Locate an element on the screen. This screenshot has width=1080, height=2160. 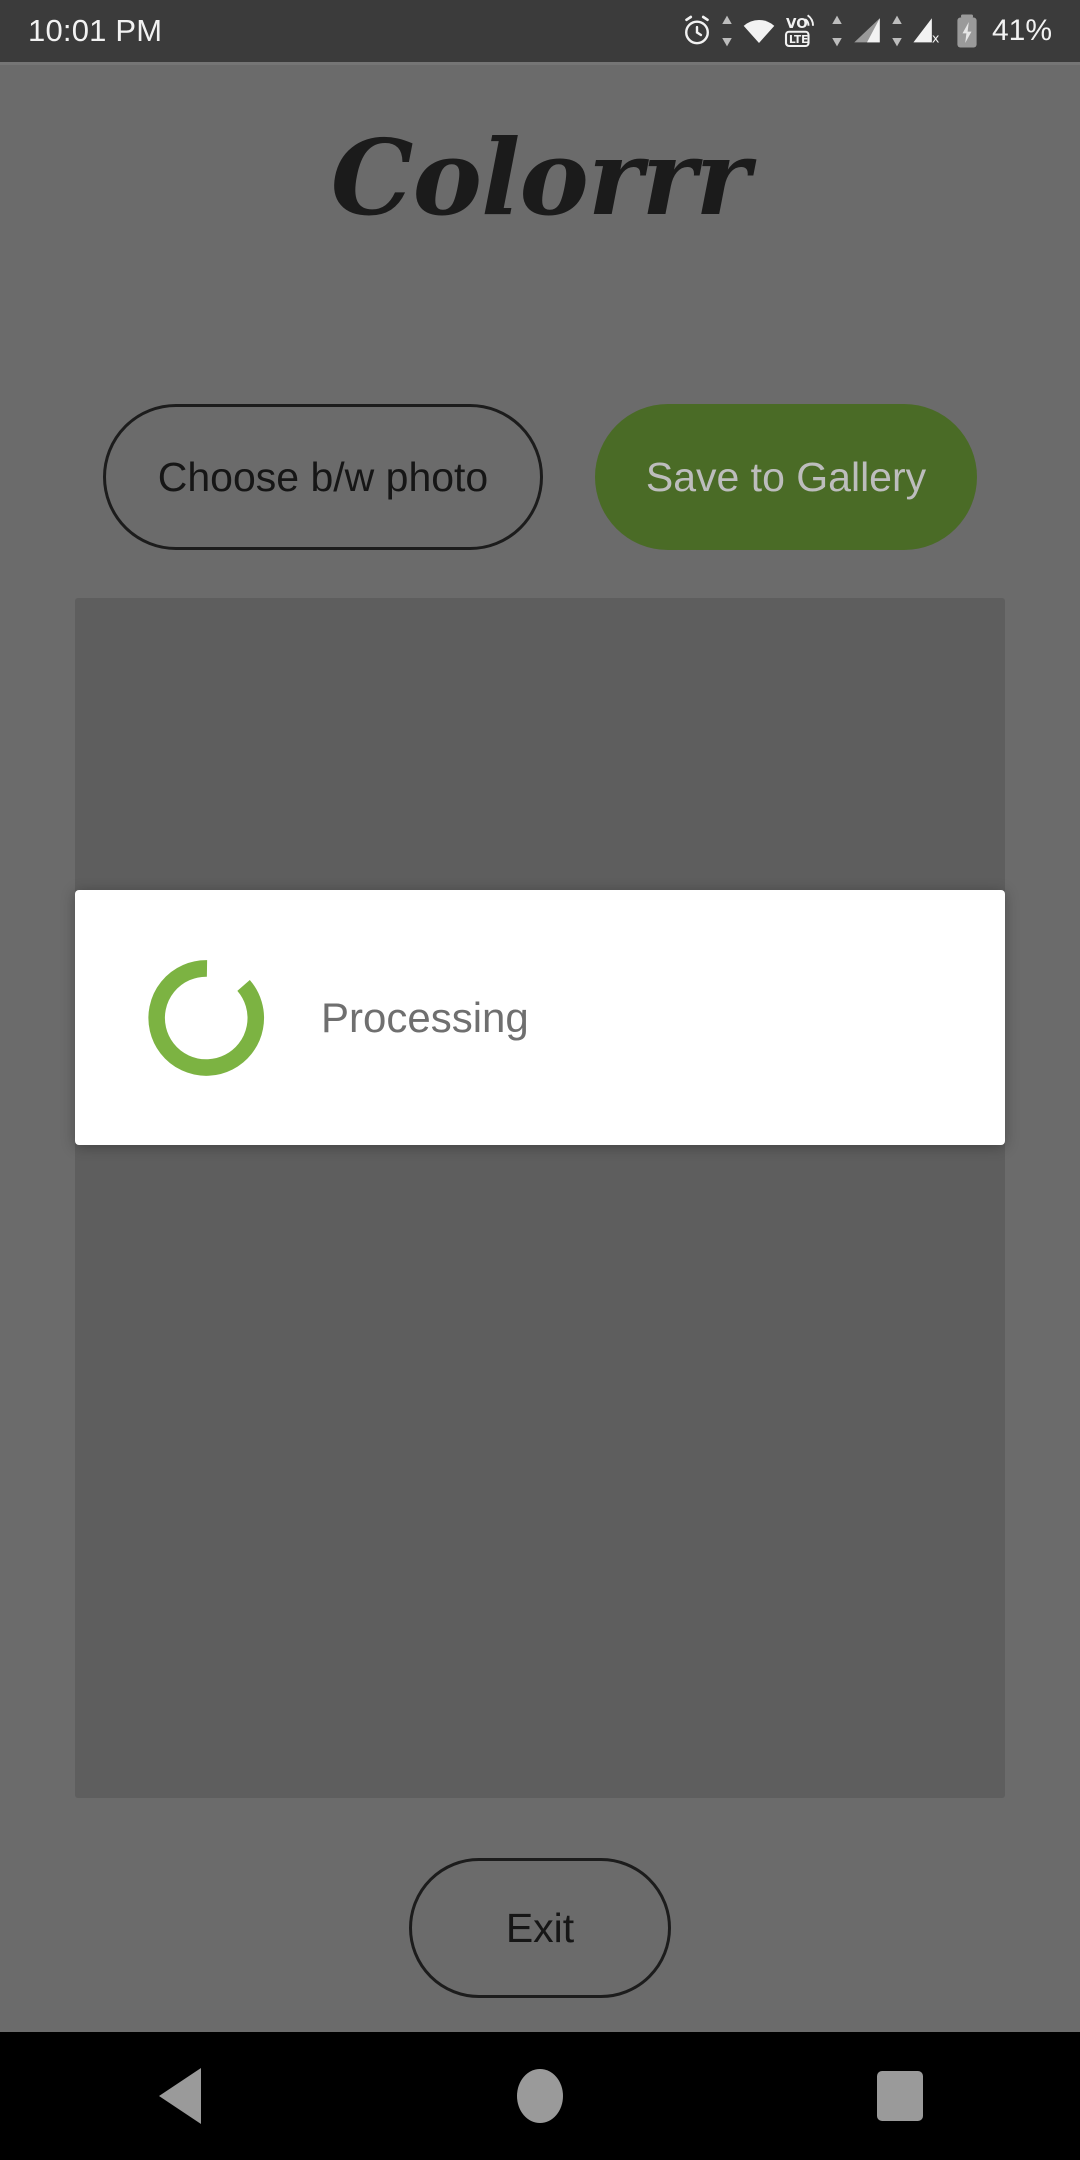
signal-icon is located at coordinates (867, 31).